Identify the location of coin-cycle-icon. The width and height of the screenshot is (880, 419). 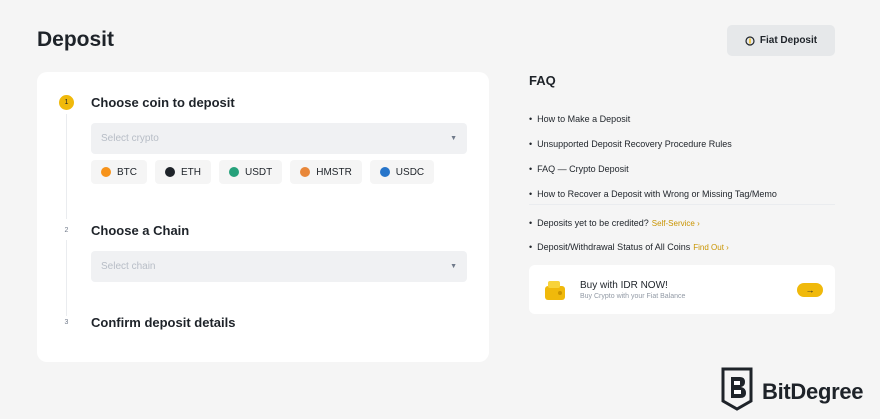
(750, 40).